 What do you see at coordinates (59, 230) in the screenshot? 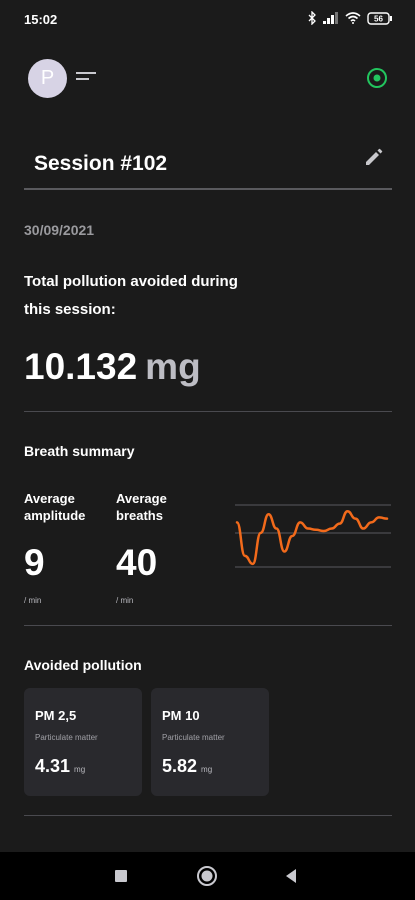
I see `session-date: 30/09/2021` at bounding box center [59, 230].